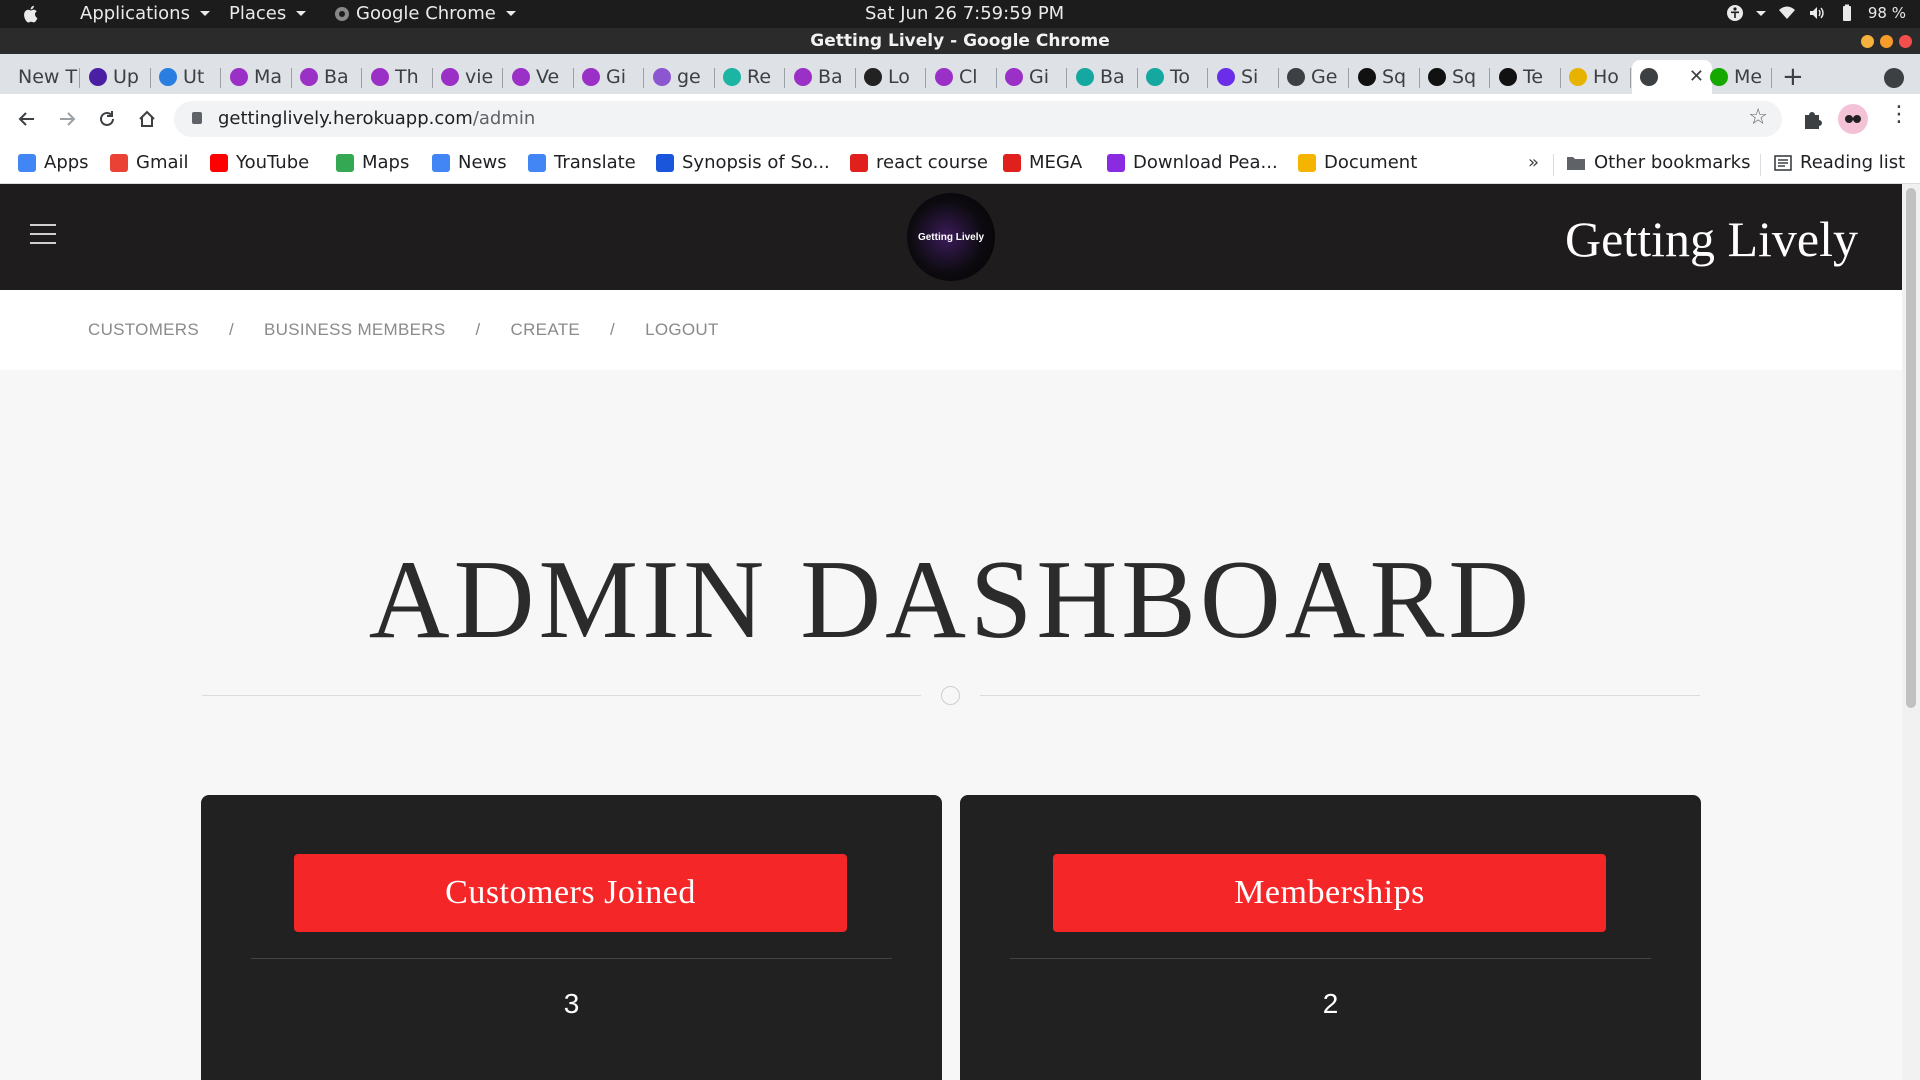 The height and width of the screenshot is (1080, 1920). I want to click on browser-tab: vie, so click(468, 77).